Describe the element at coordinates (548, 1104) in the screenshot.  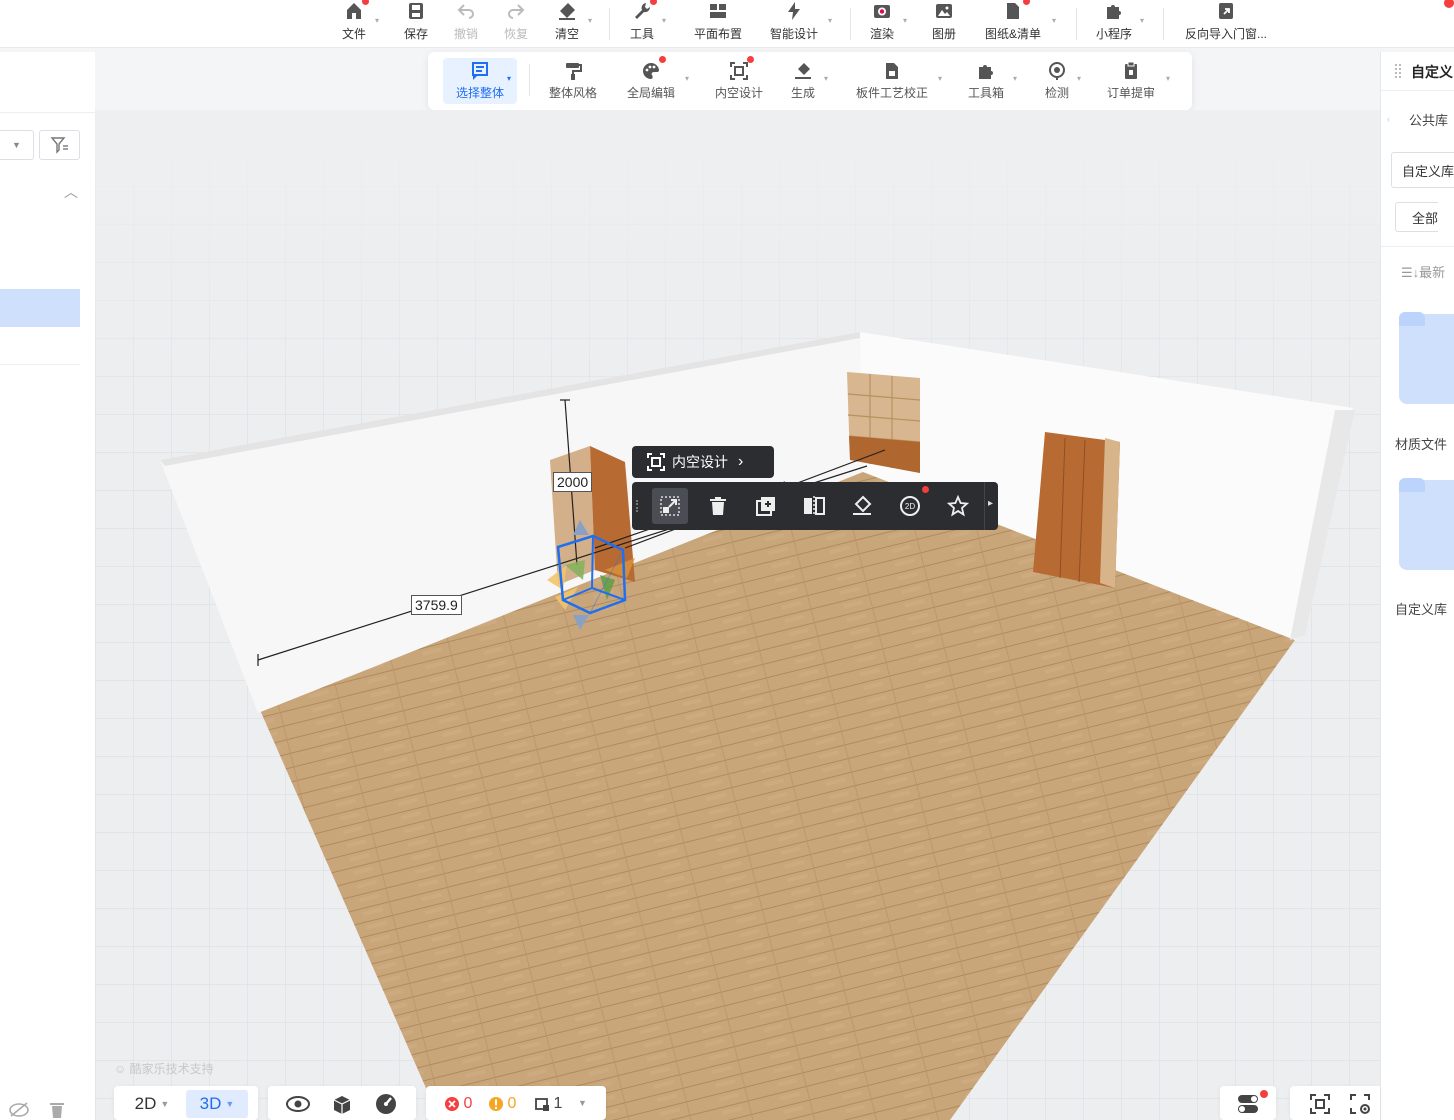
I see `item-count: 1` at that location.